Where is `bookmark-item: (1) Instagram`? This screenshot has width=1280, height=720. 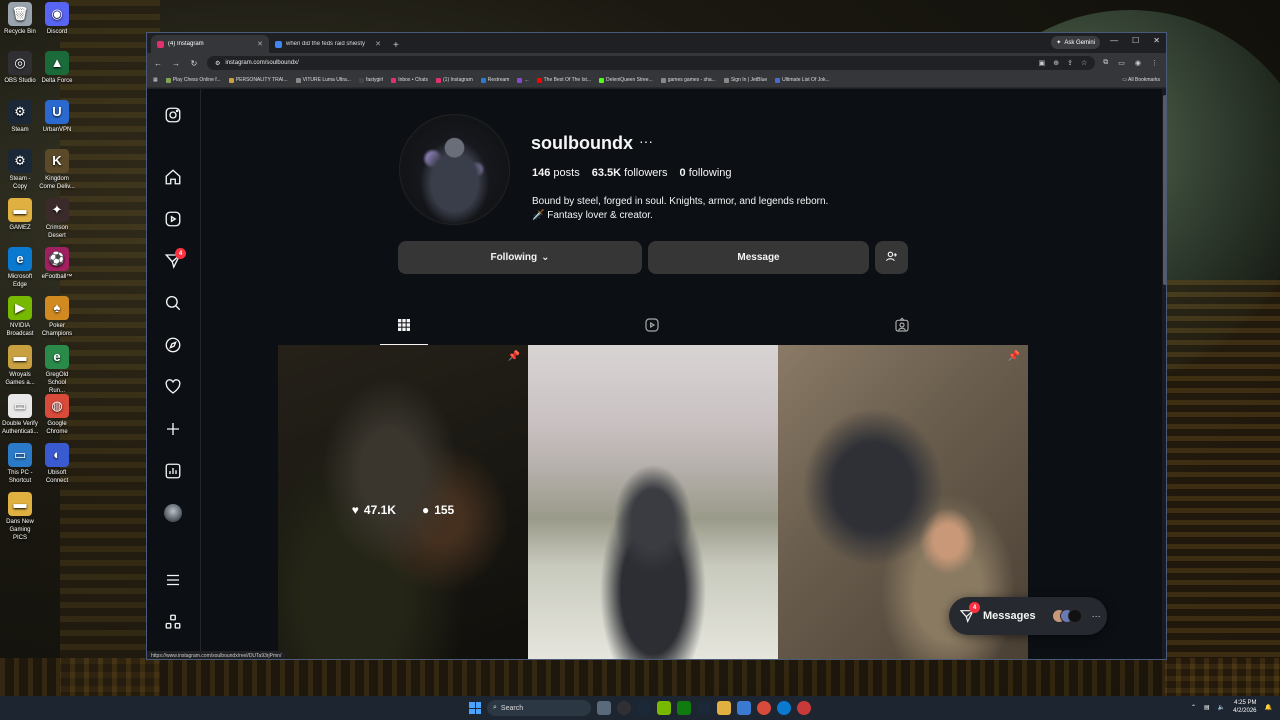
bookmark-item: (1) Instagram is located at coordinates (454, 80).